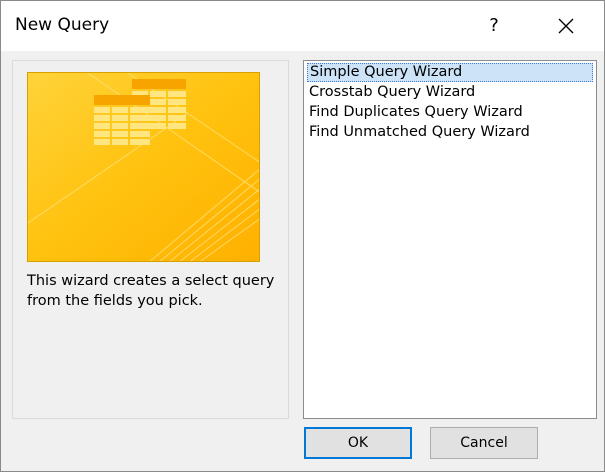 The height and width of the screenshot is (472, 605). Describe the element at coordinates (450, 112) in the screenshot. I see `list-item-find-duplicates-query-wizard: Find Duplicates Query Wizard` at that location.